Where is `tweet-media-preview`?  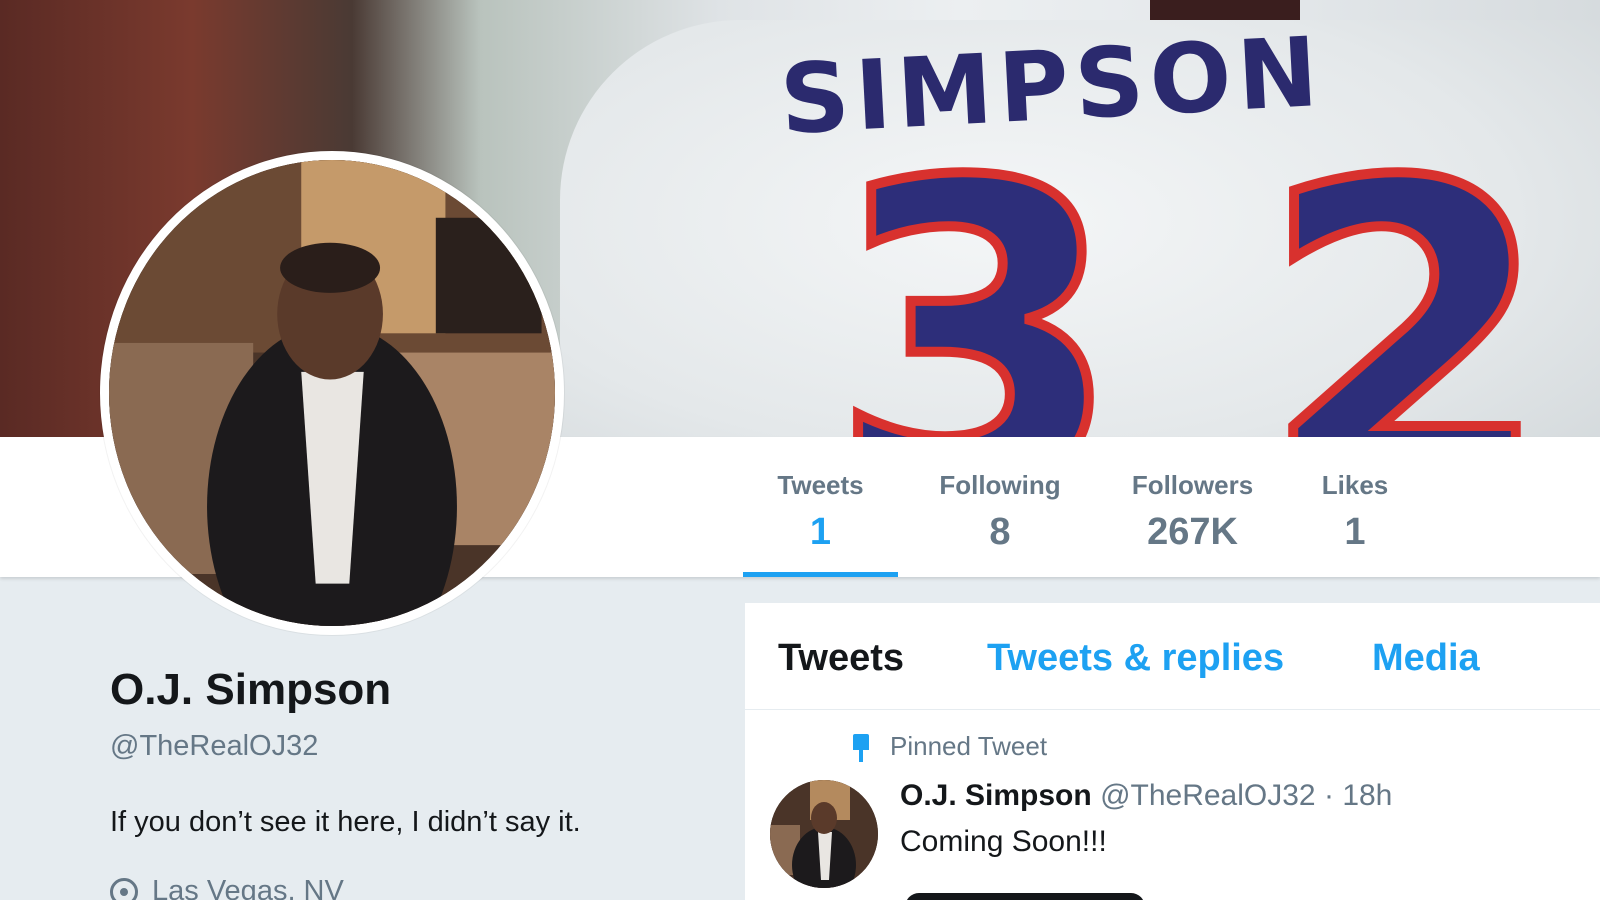
tweet-media-preview is located at coordinates (1025, 896).